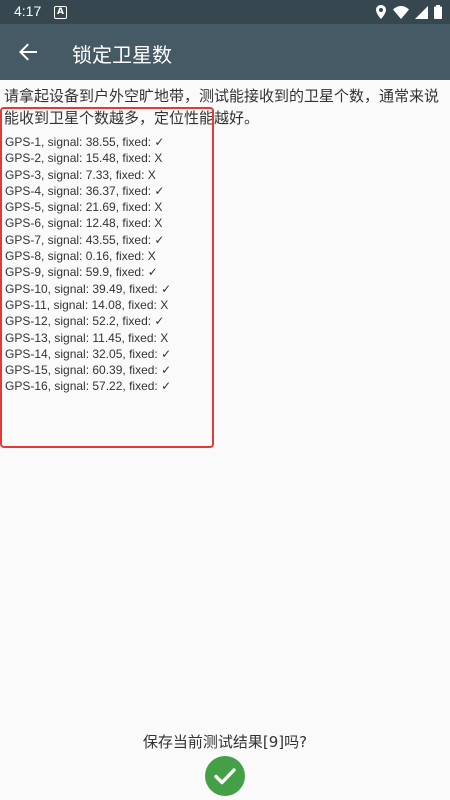 This screenshot has height=800, width=450. Describe the element at coordinates (225, 12) in the screenshot. I see `status-bar: 4:17 A` at that location.